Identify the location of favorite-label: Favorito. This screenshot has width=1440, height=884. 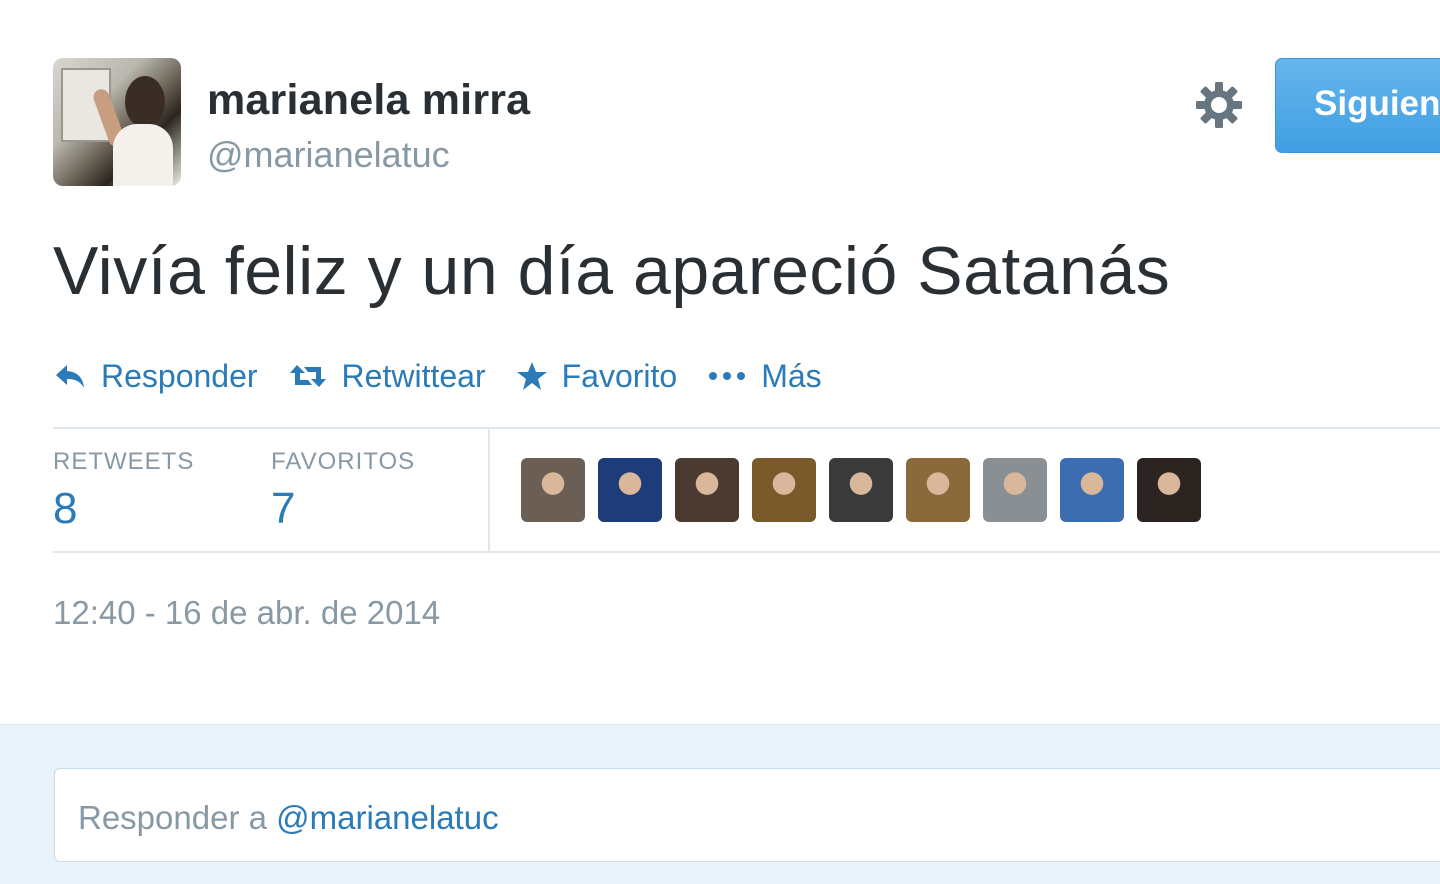
(619, 375).